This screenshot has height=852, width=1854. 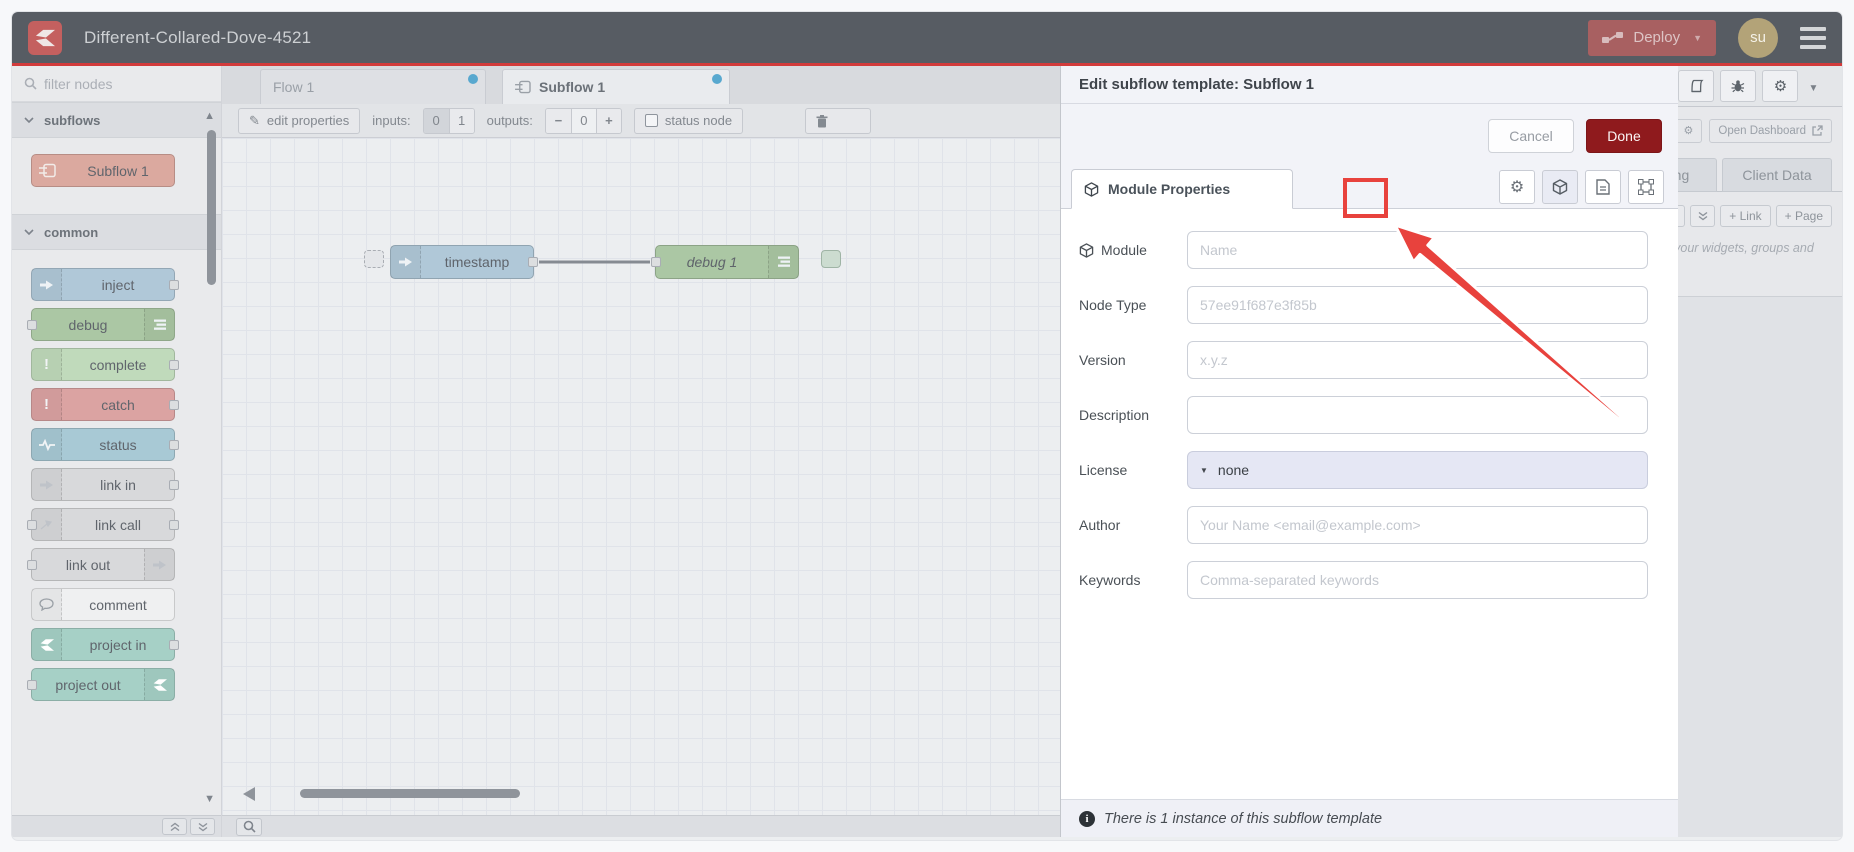 I want to click on status-node-checkbox, so click(x=651, y=120).